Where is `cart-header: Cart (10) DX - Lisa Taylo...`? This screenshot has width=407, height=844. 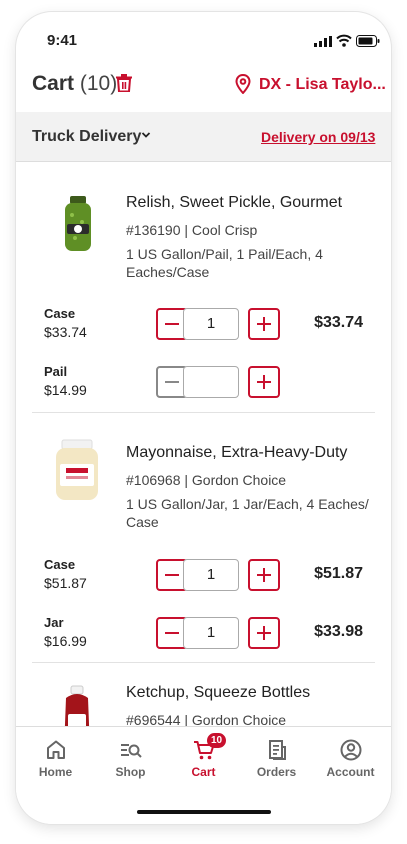 cart-header: Cart (10) DX - Lisa Taylo... is located at coordinates (203, 87).